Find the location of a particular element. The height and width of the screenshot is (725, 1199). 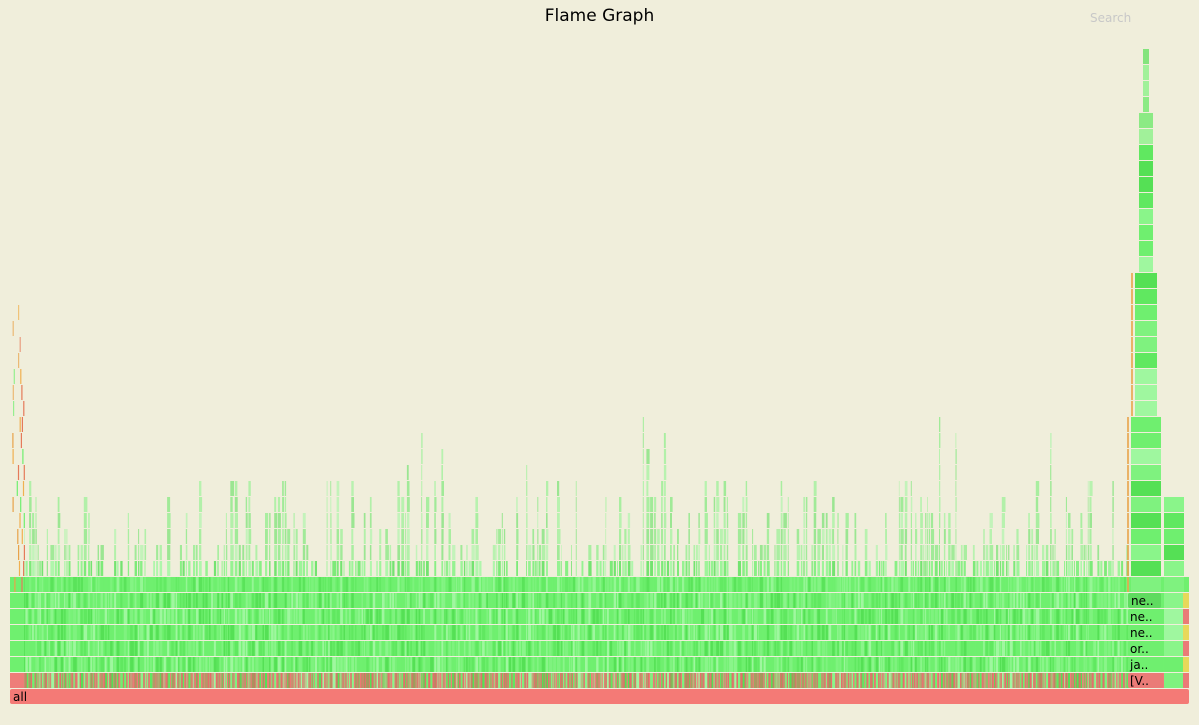

frame-ne-2: ne.. is located at coordinates (1145, 616).